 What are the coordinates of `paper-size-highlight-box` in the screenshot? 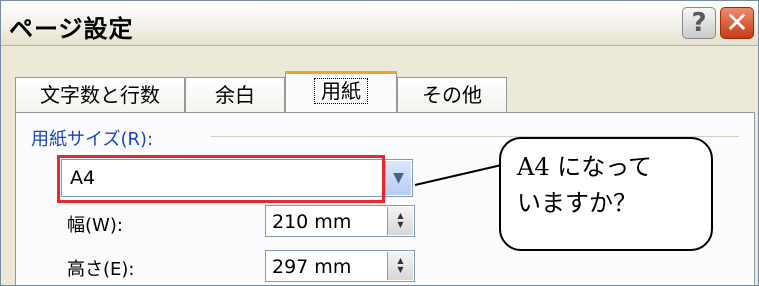 It's located at (221, 179).